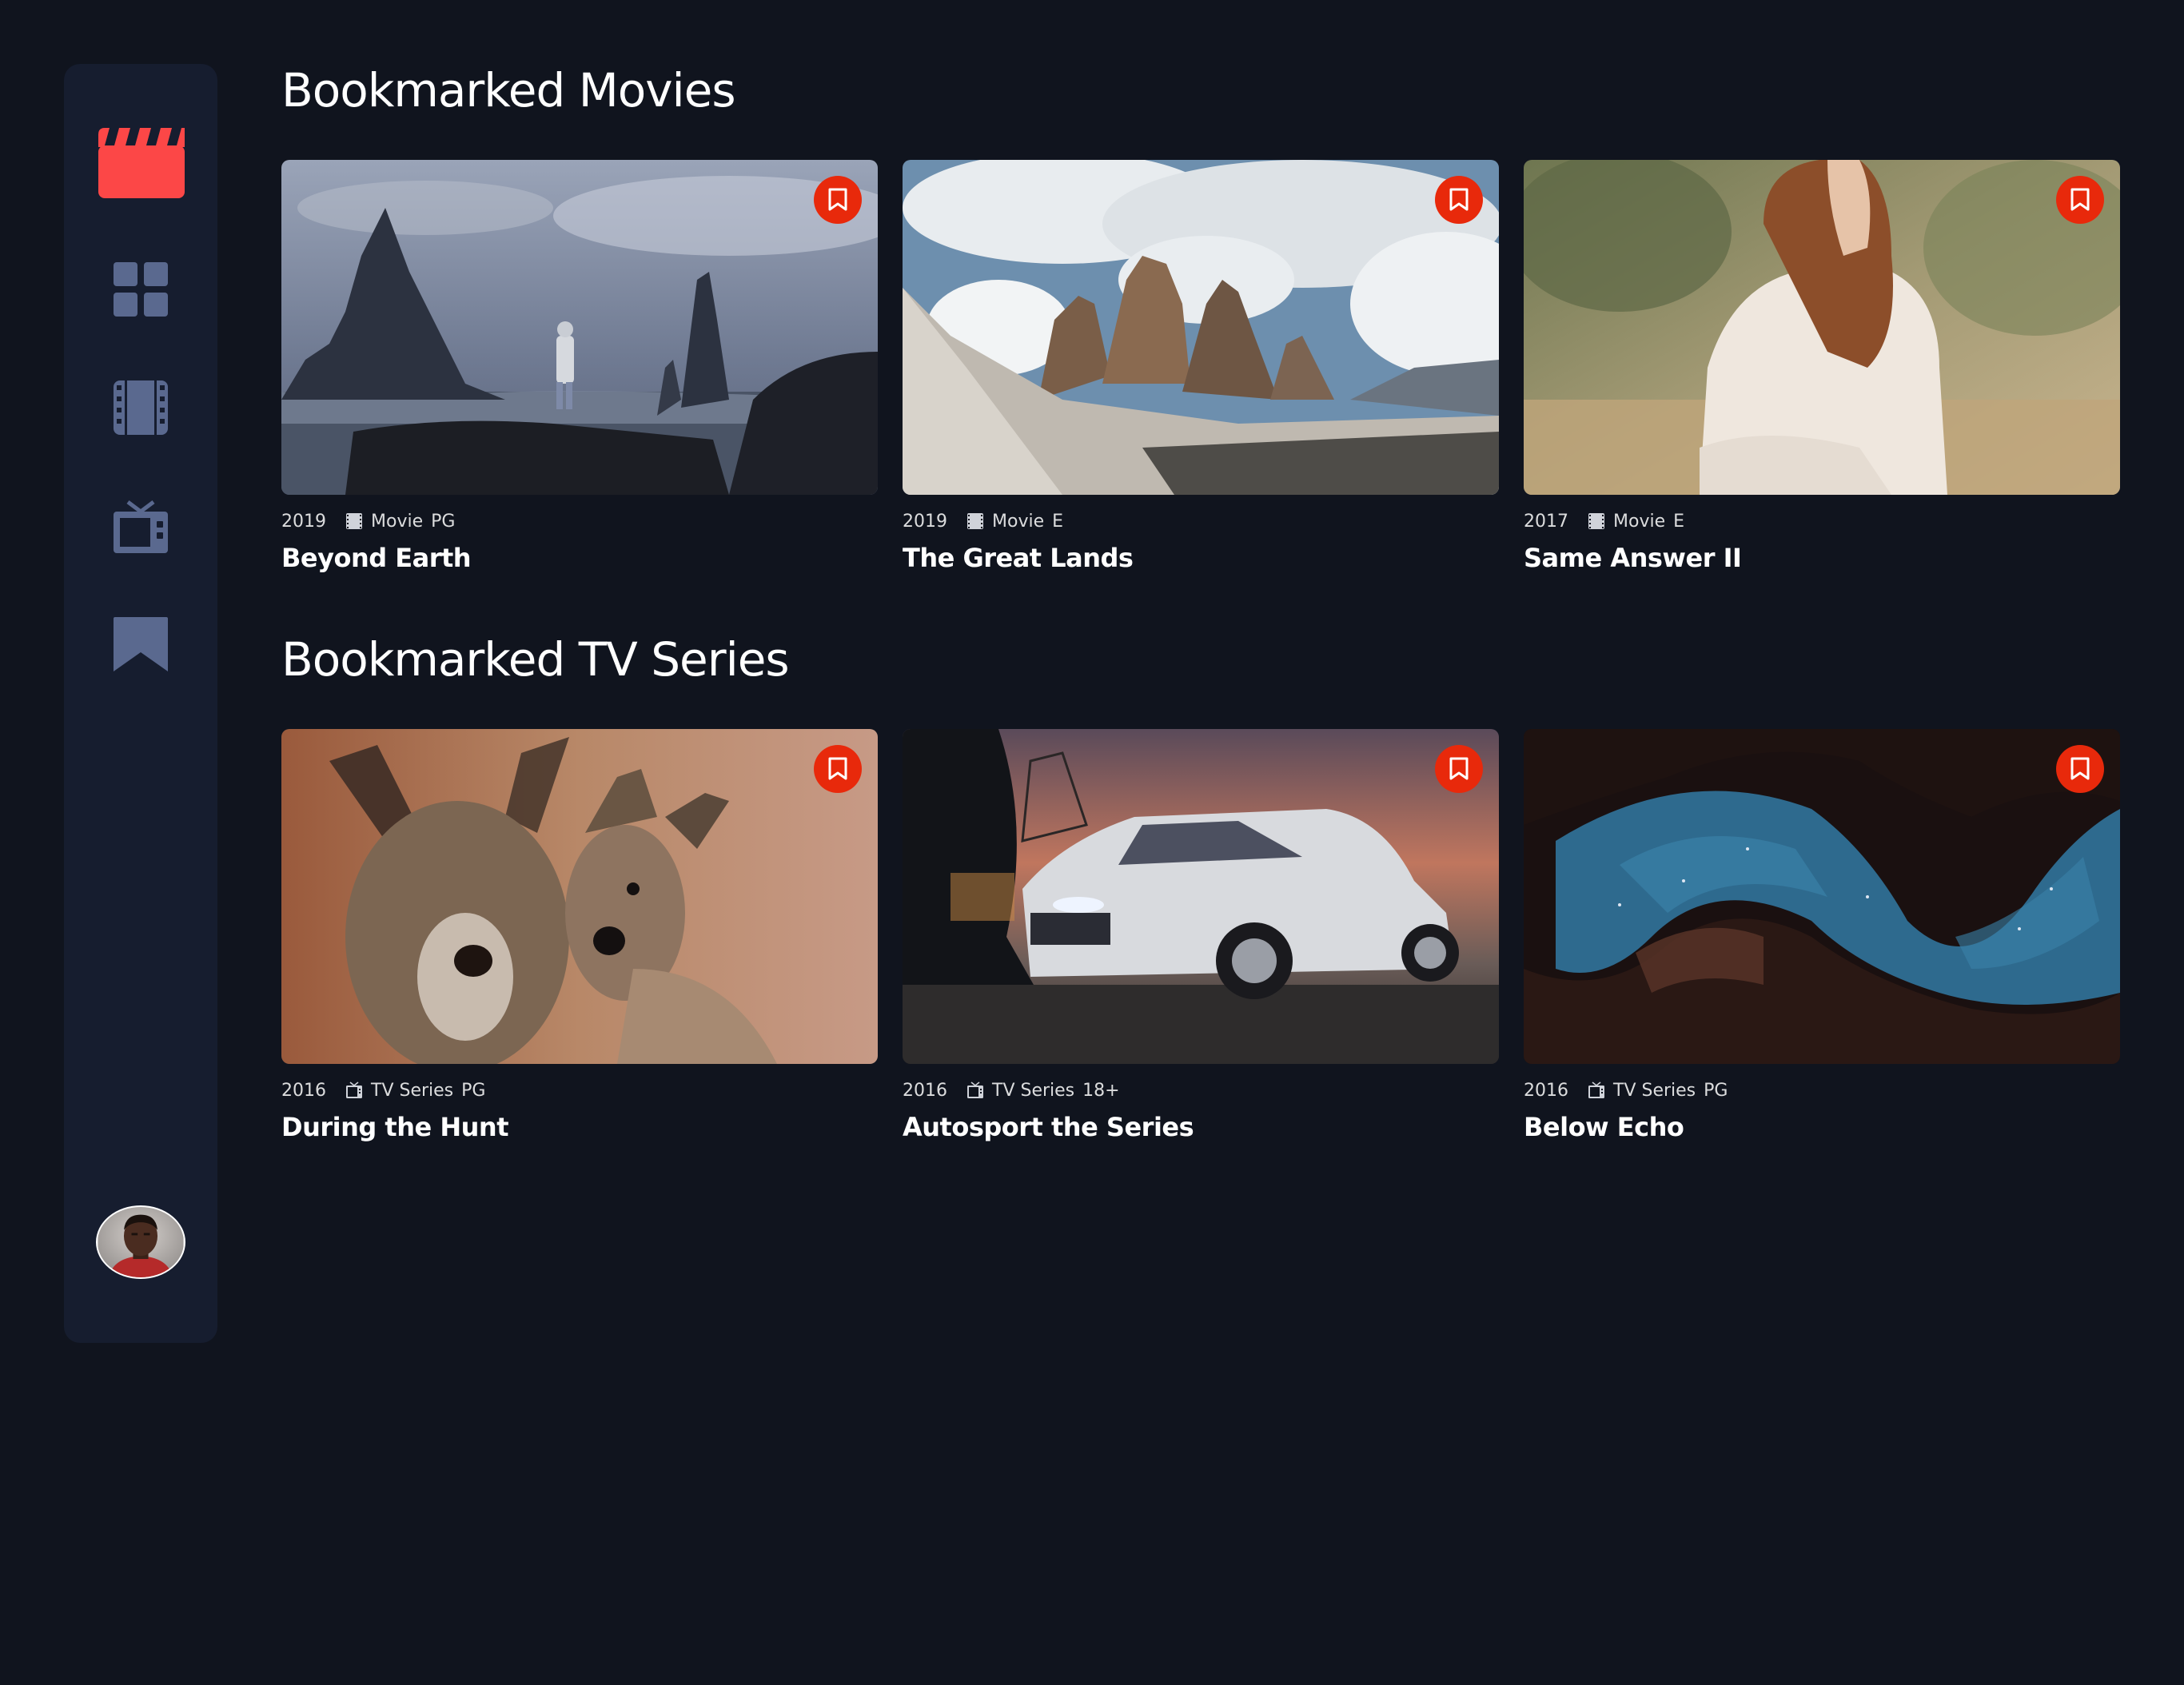 The image size is (2184, 1685). I want to click on user-avatar, so click(141, 1242).